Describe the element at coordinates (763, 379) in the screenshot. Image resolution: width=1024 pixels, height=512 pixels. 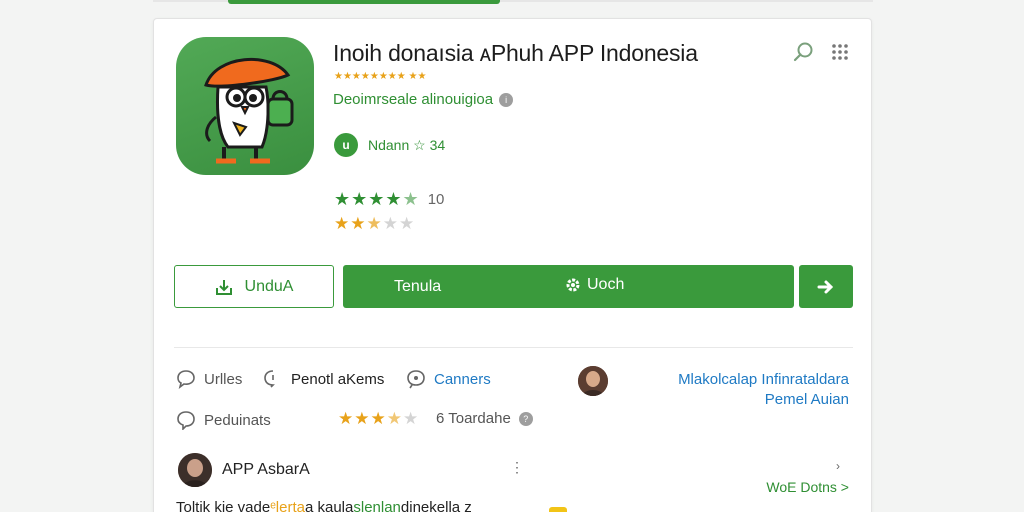
I see `info-link-line1: Mlakolcalap Infinrataldara` at that location.